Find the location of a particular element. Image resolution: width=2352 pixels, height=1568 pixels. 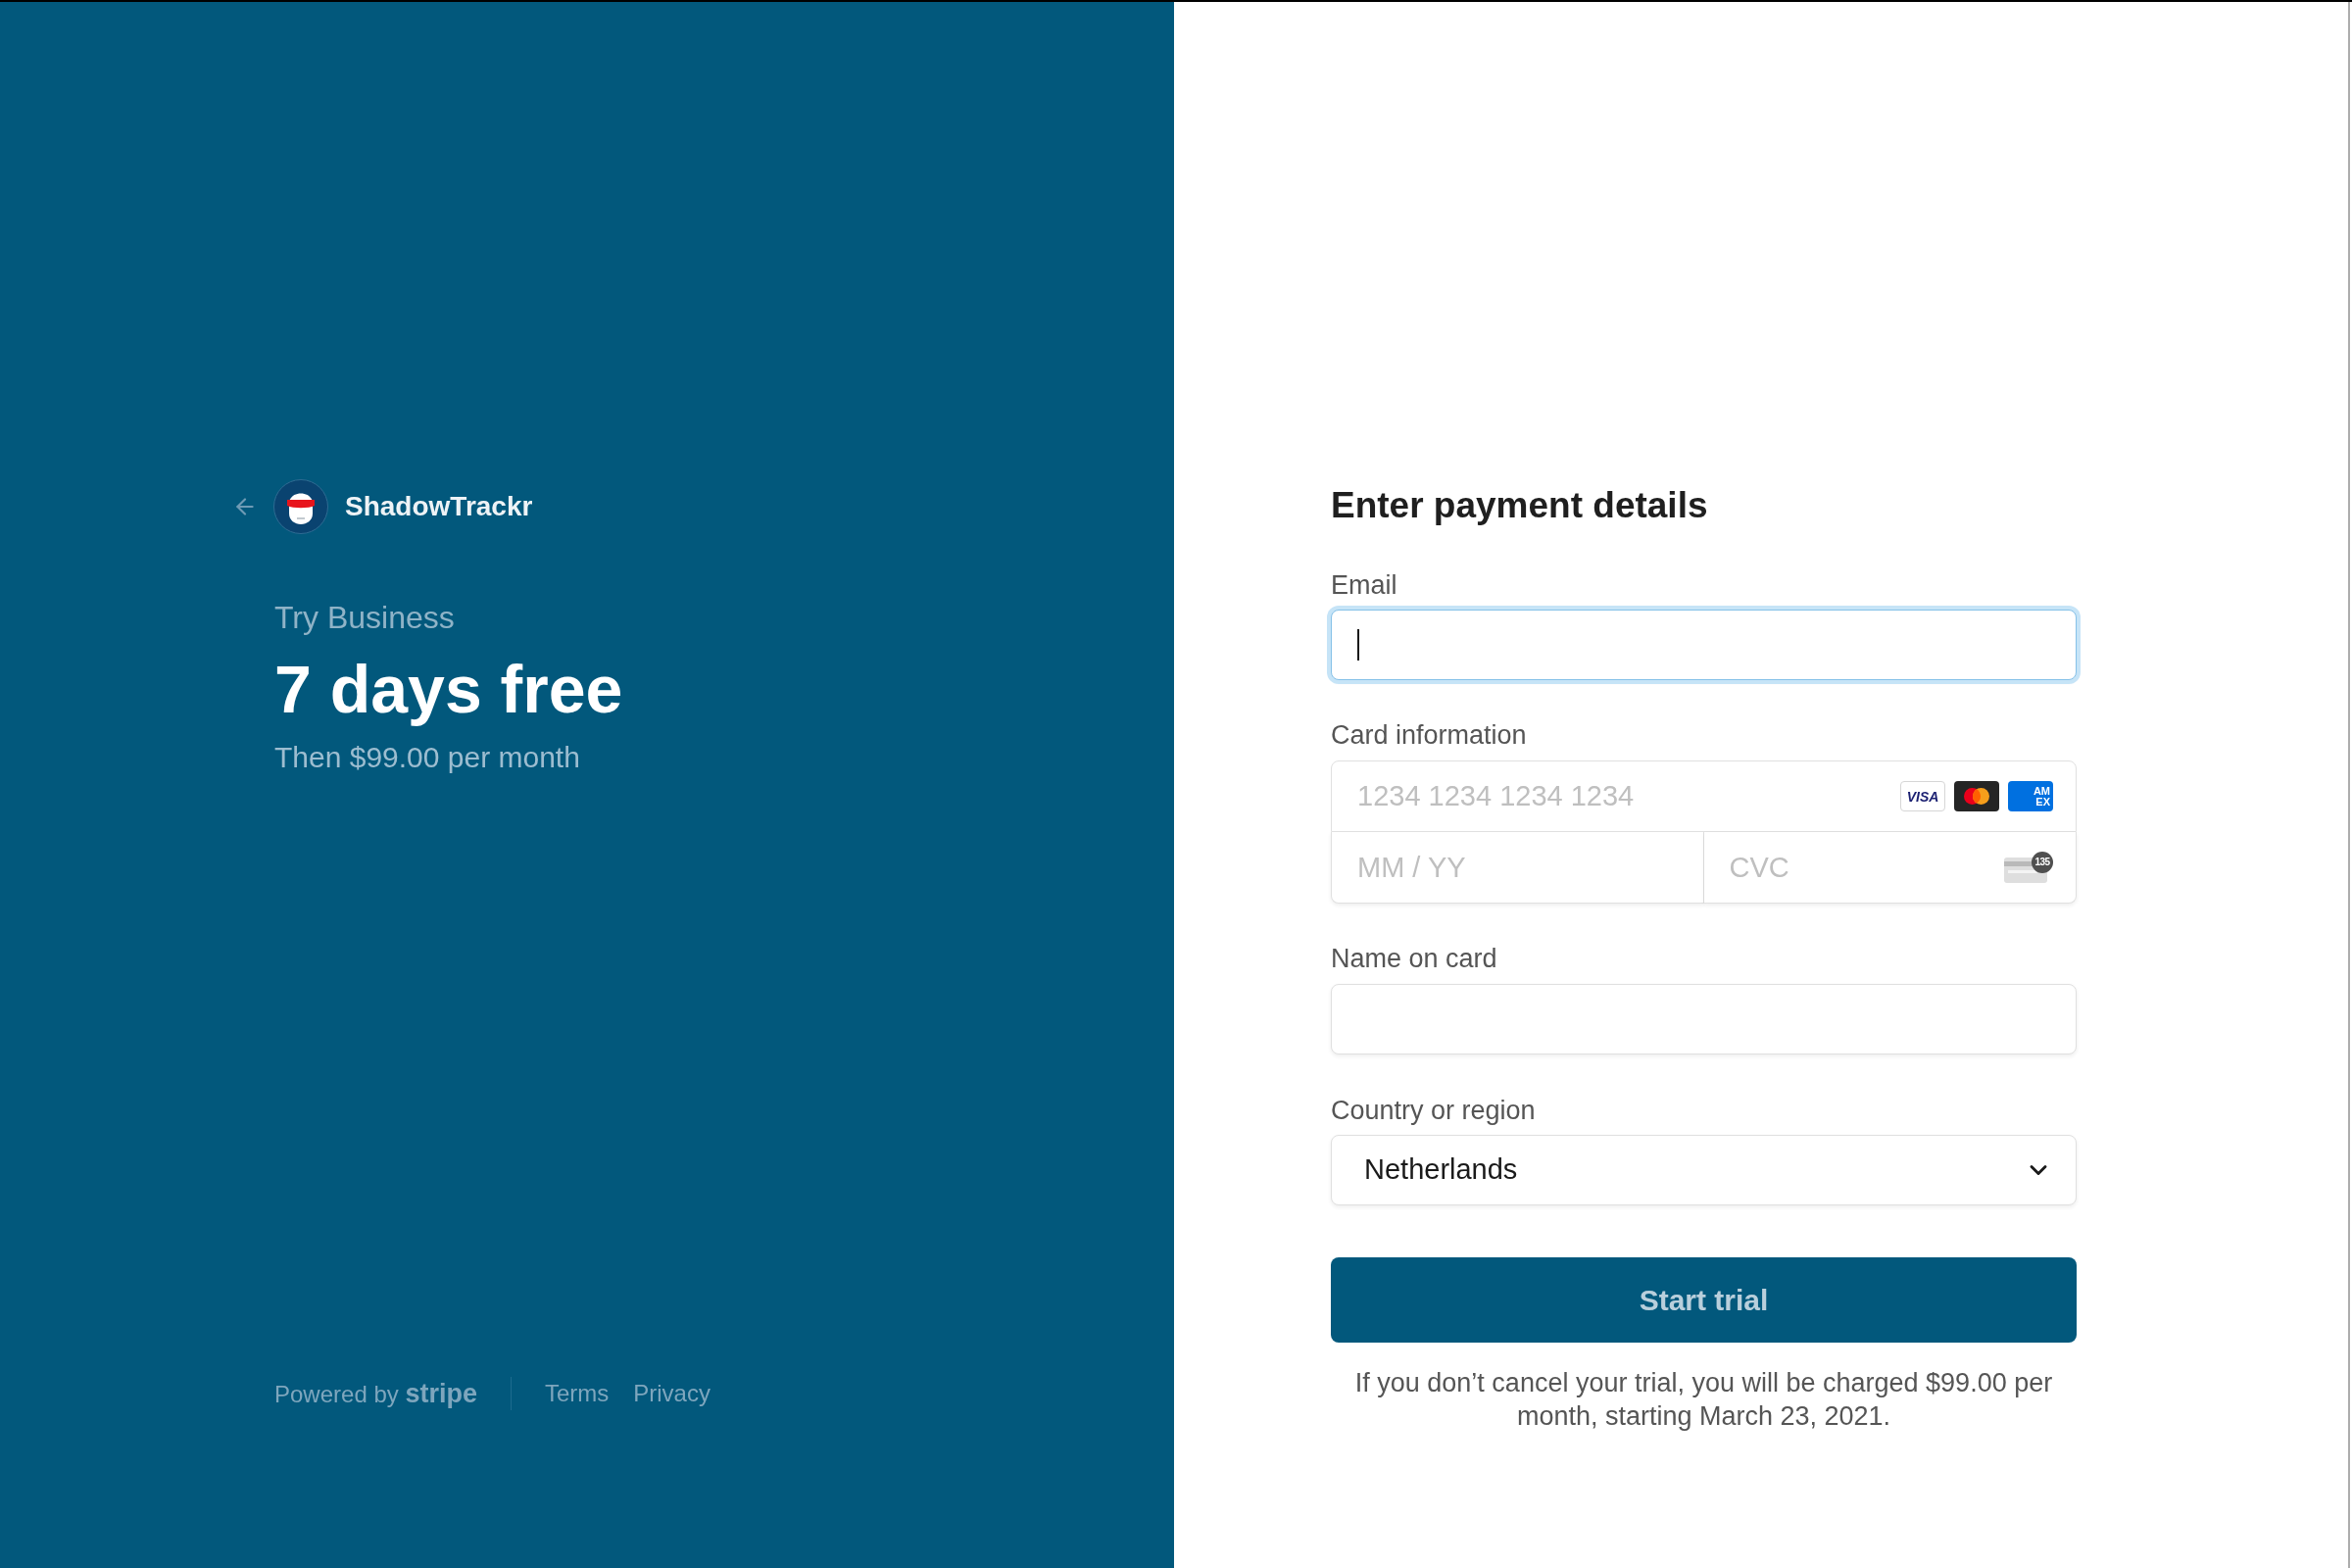

field-label: Country or region is located at coordinates (1434, 1111).